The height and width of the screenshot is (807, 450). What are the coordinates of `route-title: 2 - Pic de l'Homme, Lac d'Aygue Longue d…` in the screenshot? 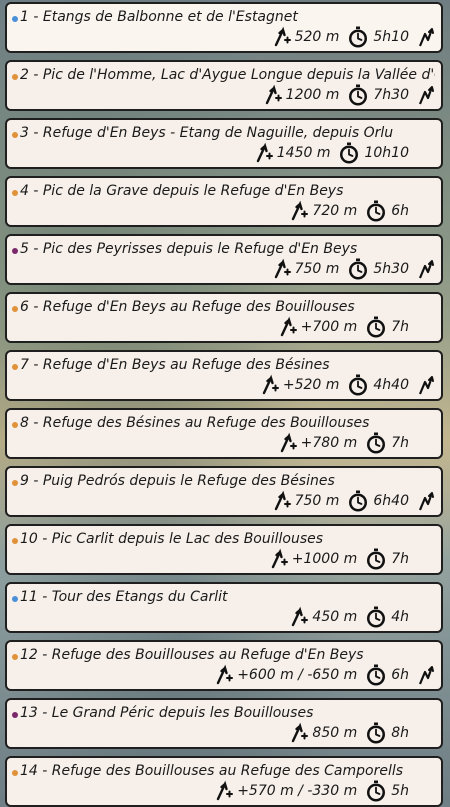 It's located at (227, 75).